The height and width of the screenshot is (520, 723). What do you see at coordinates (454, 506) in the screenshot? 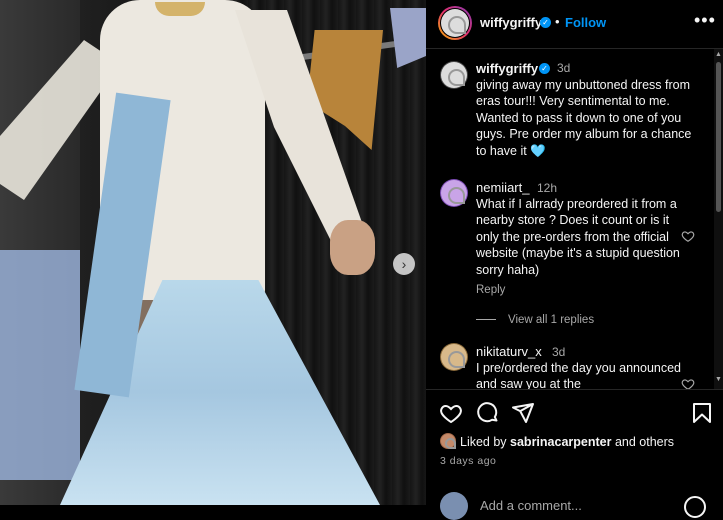
I see `my-avatar` at bounding box center [454, 506].